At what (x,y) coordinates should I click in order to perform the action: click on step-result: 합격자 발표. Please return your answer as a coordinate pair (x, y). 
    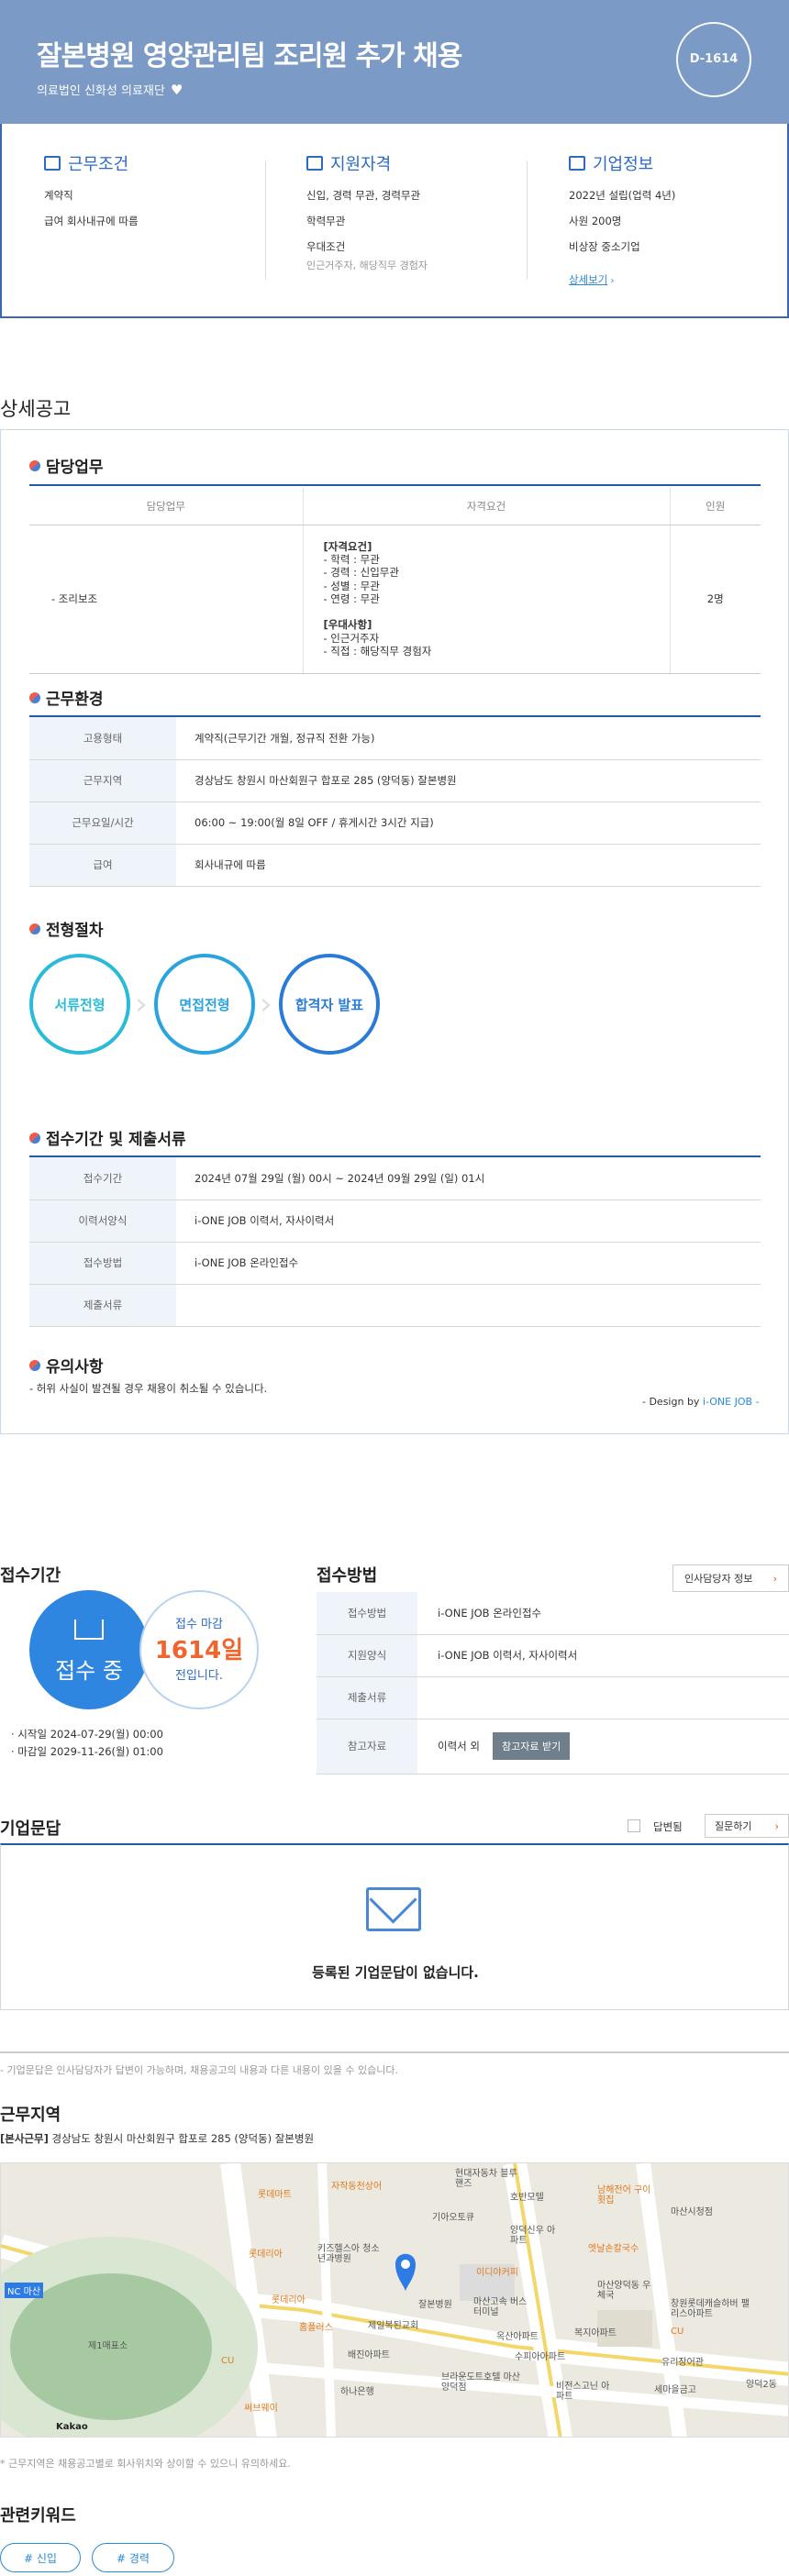
    Looking at the image, I should click on (330, 1004).